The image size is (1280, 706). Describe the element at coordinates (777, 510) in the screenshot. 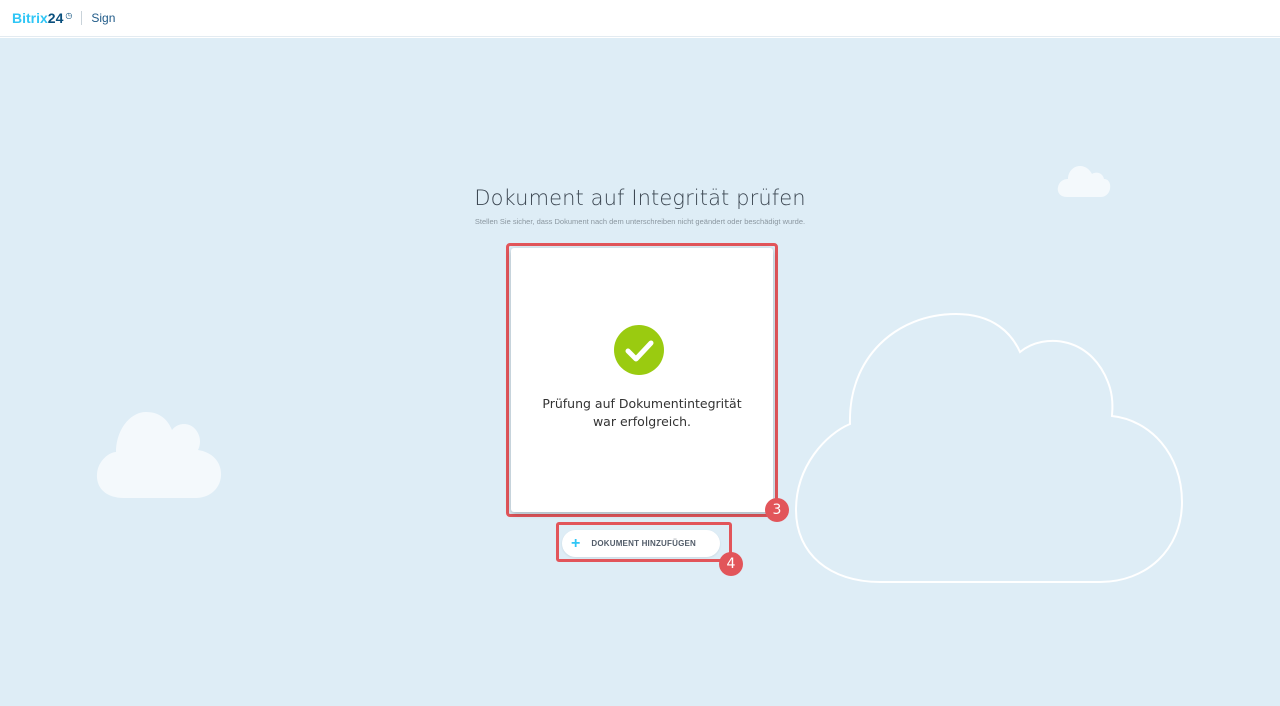

I see `step-badge-3: 3` at that location.